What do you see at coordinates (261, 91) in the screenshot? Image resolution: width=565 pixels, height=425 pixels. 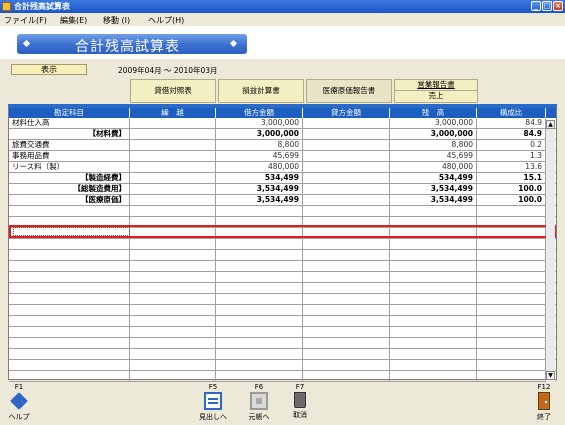 I see `tab-income-statement: 損益計算書` at bounding box center [261, 91].